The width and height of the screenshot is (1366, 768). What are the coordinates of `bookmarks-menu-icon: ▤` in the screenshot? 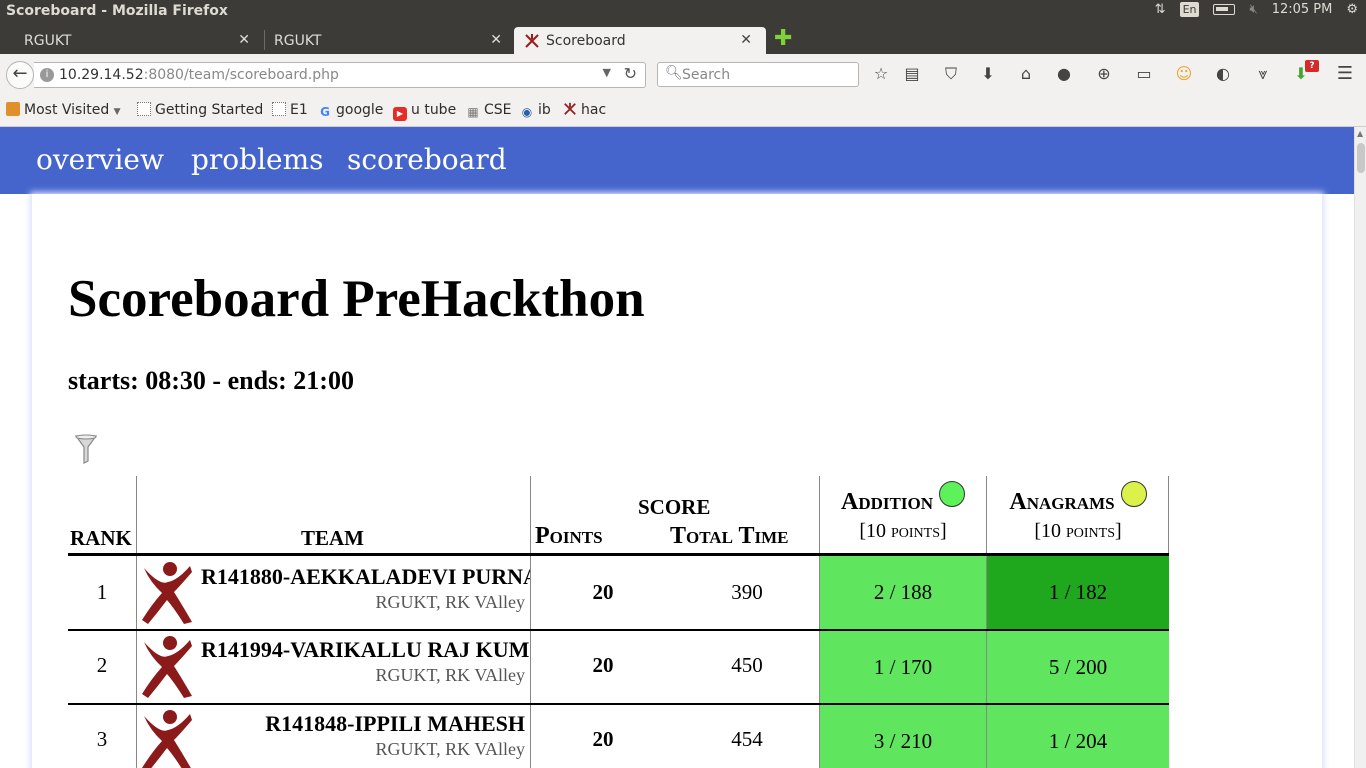 It's located at (912, 75).